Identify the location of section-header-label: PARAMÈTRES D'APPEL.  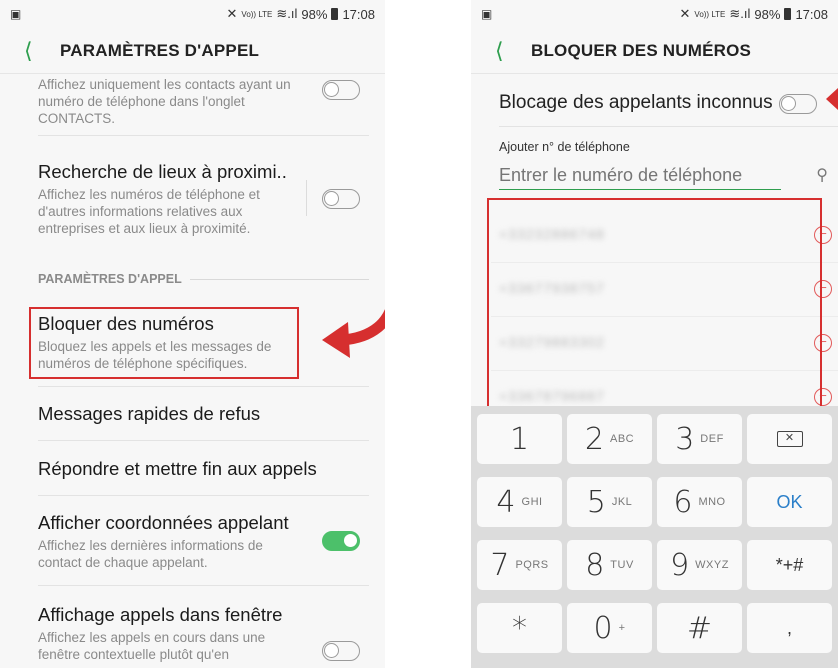
(110, 279).